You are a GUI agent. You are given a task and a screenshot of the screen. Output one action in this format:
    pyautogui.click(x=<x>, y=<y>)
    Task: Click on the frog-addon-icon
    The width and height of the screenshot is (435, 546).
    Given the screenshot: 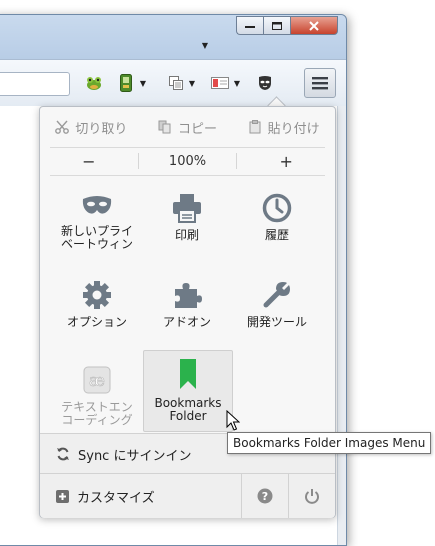 What is the action you would take?
    pyautogui.click(x=94, y=83)
    